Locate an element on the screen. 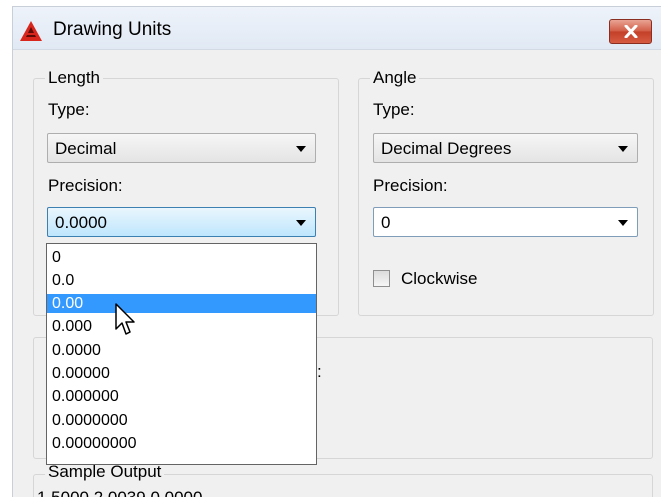 The height and width of the screenshot is (497, 661). dropdown-item: 0.00000000 is located at coordinates (181, 443).